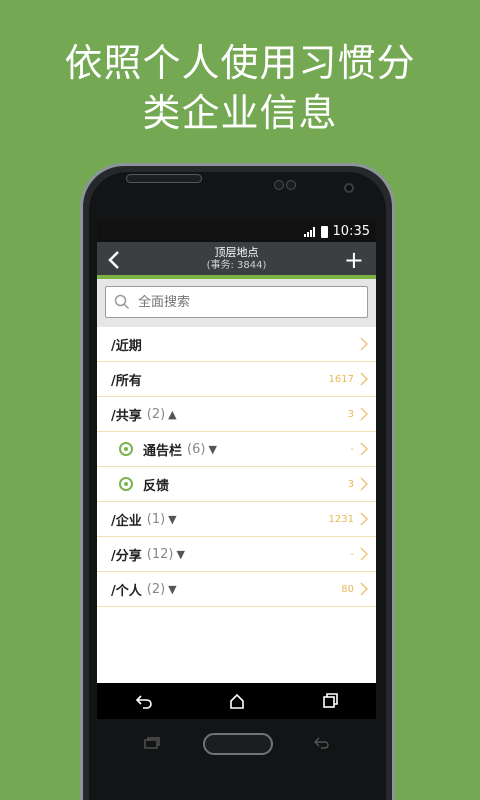 Image resolution: width=480 pixels, height=800 pixels. What do you see at coordinates (172, 414) in the screenshot?
I see `expand-toggle-icon: ▲` at bounding box center [172, 414].